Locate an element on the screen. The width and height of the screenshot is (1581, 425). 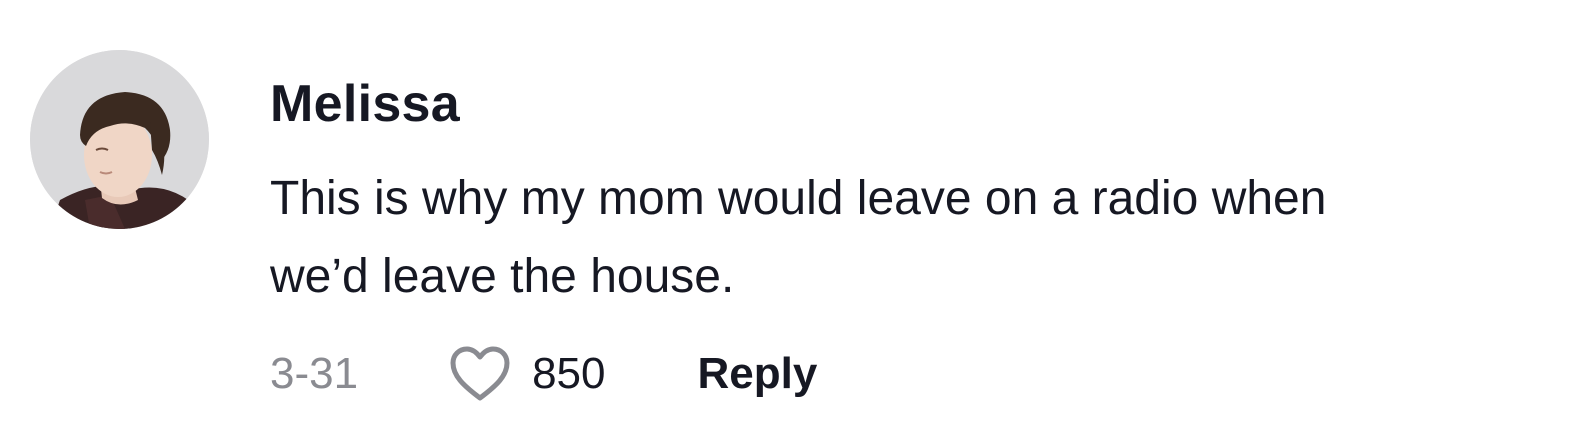
like-count: 850 is located at coordinates (569, 373).